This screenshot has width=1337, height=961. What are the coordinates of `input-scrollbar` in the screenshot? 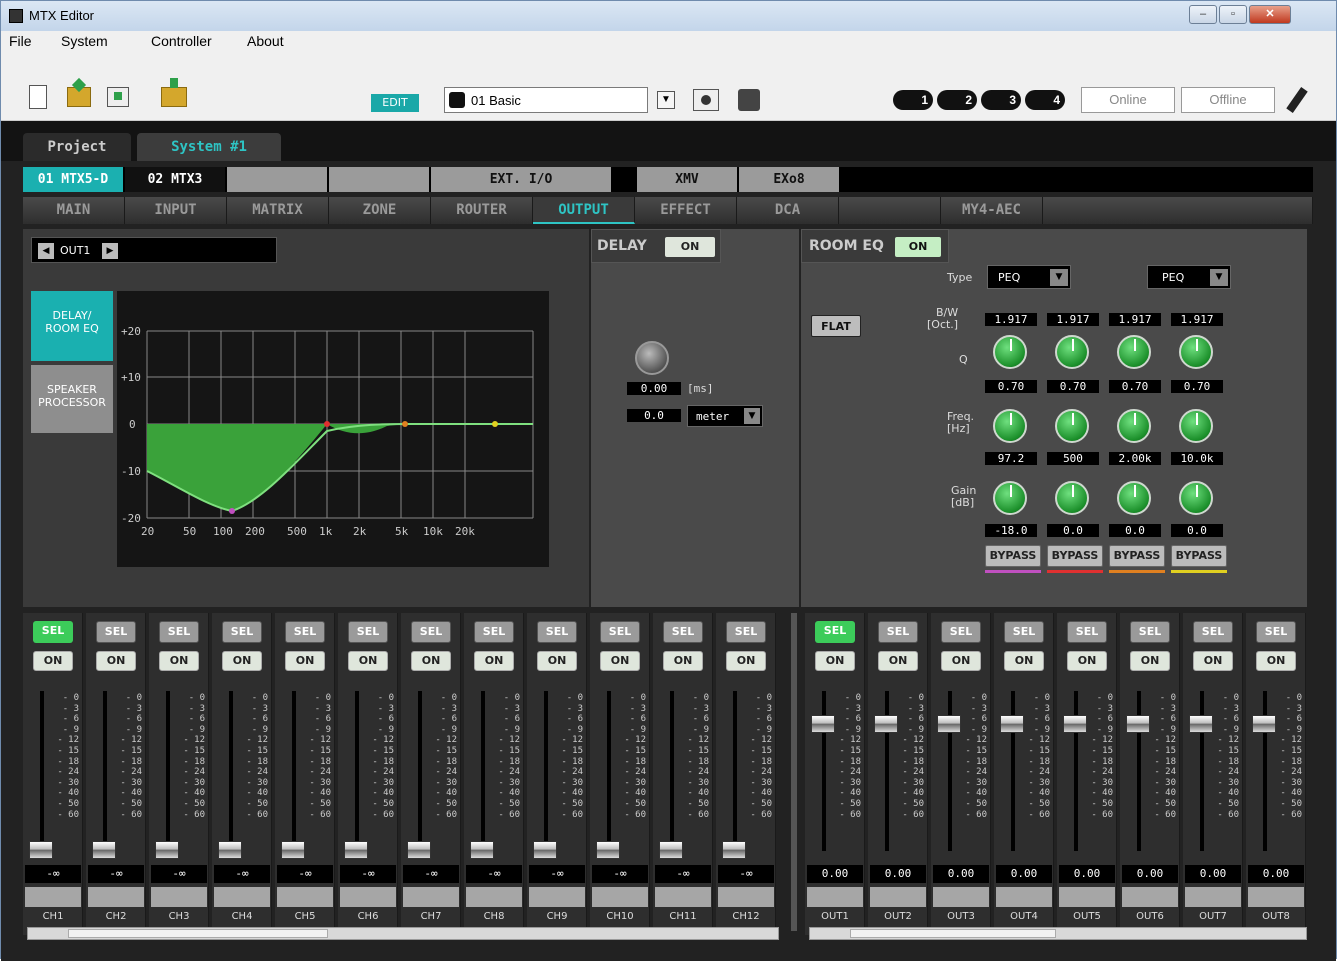 It's located at (403, 933).